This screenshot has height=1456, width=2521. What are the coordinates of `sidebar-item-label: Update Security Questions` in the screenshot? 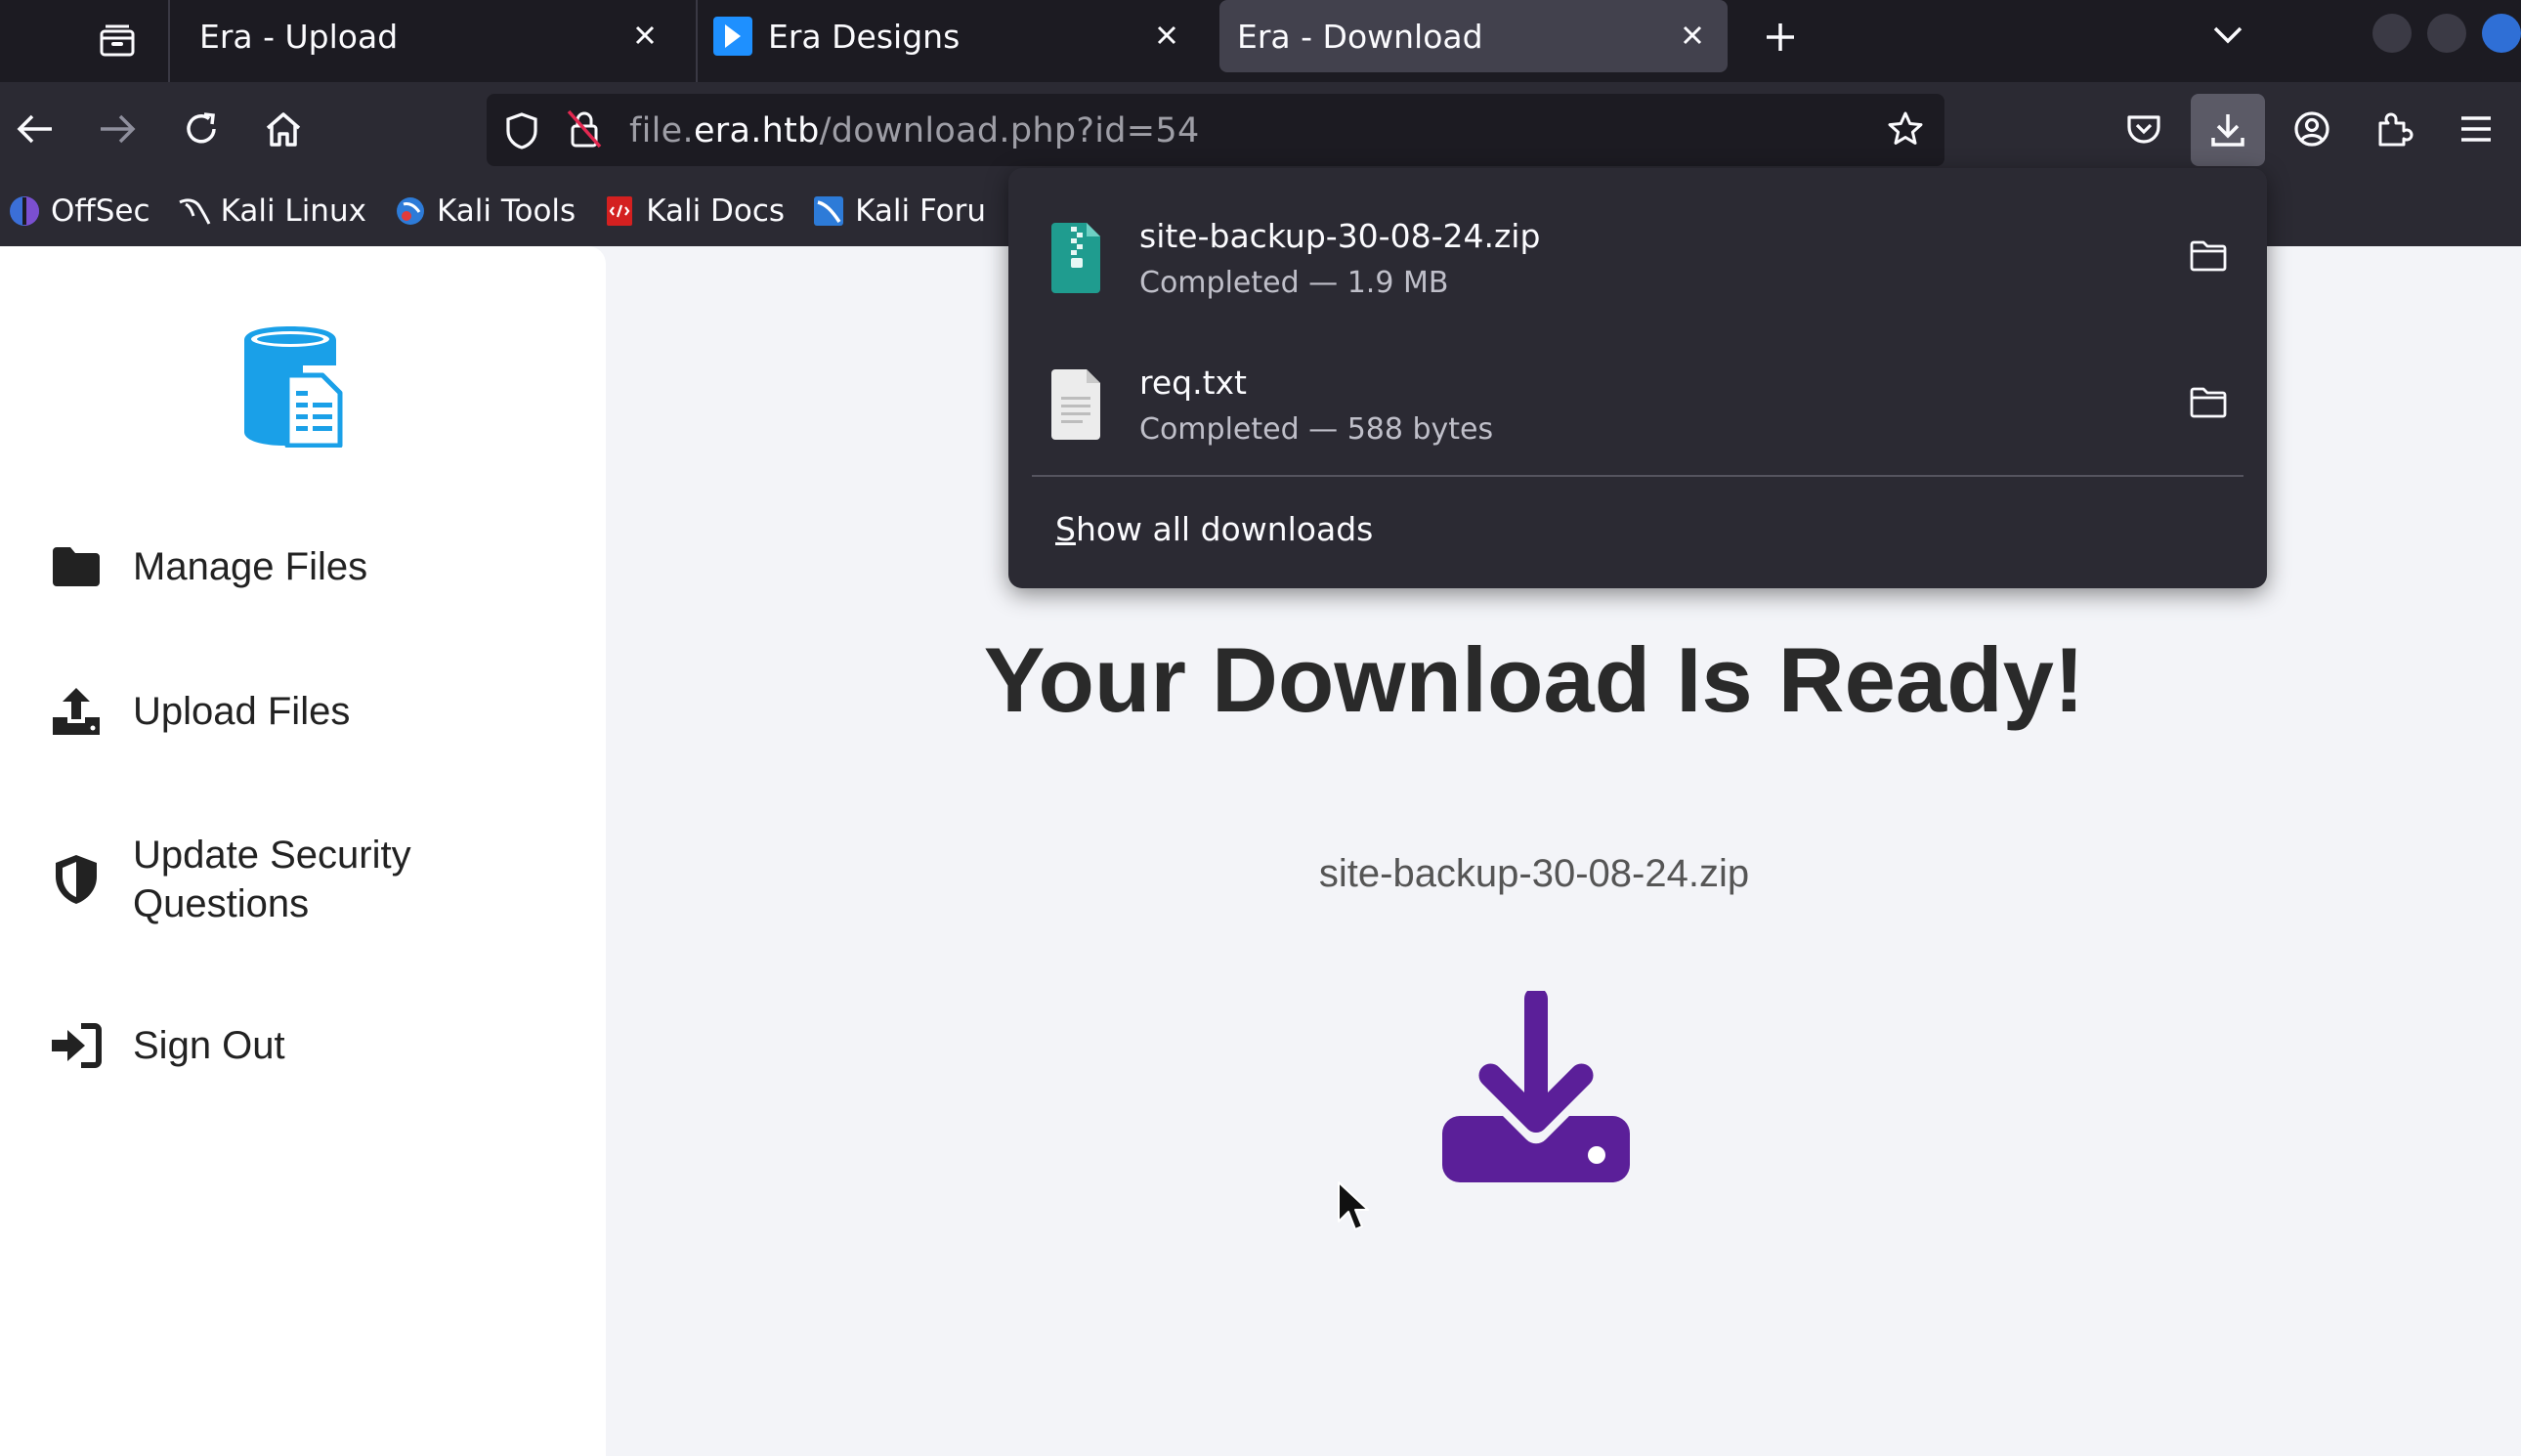 It's located at (272, 879).